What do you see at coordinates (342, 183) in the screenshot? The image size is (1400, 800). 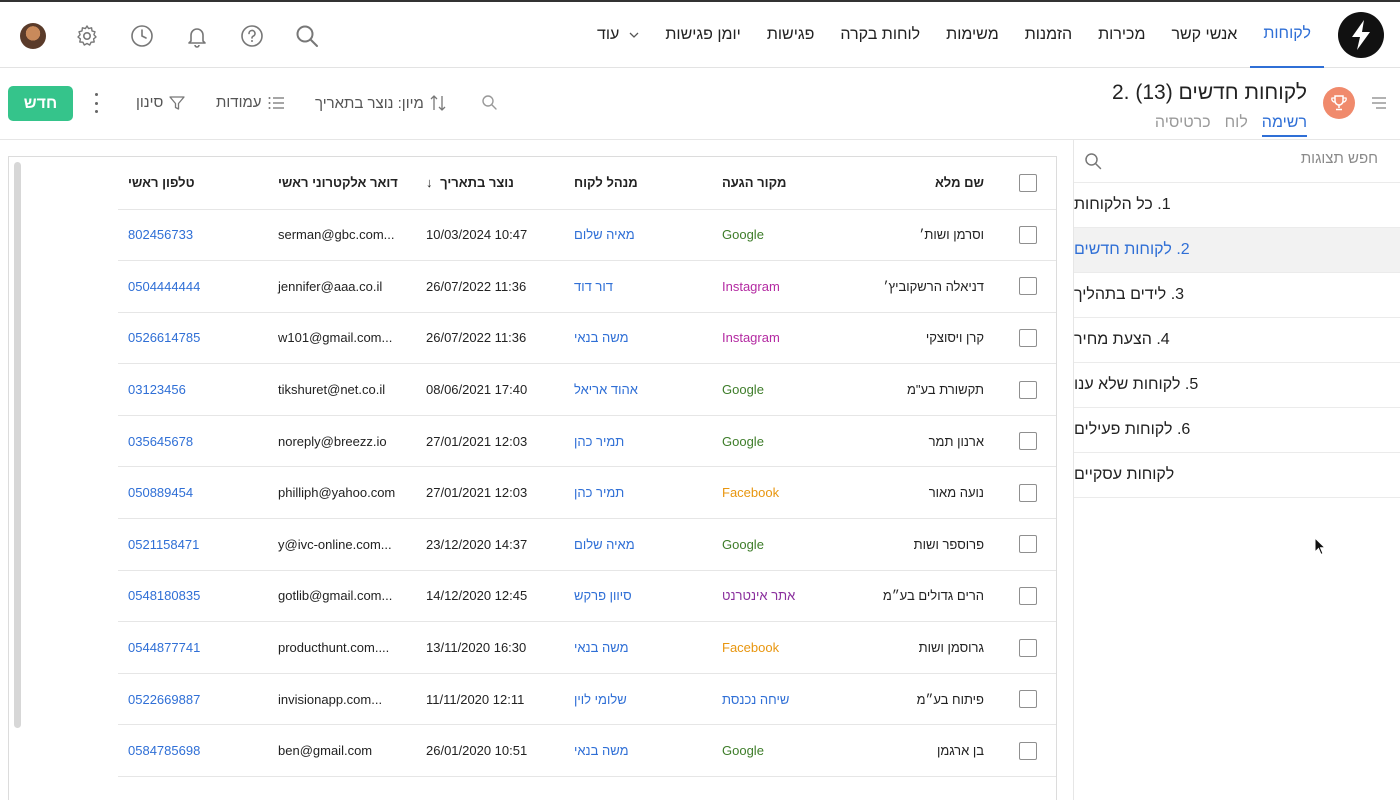 I see `column-header-email: דואר אלקטרוני ראשי` at bounding box center [342, 183].